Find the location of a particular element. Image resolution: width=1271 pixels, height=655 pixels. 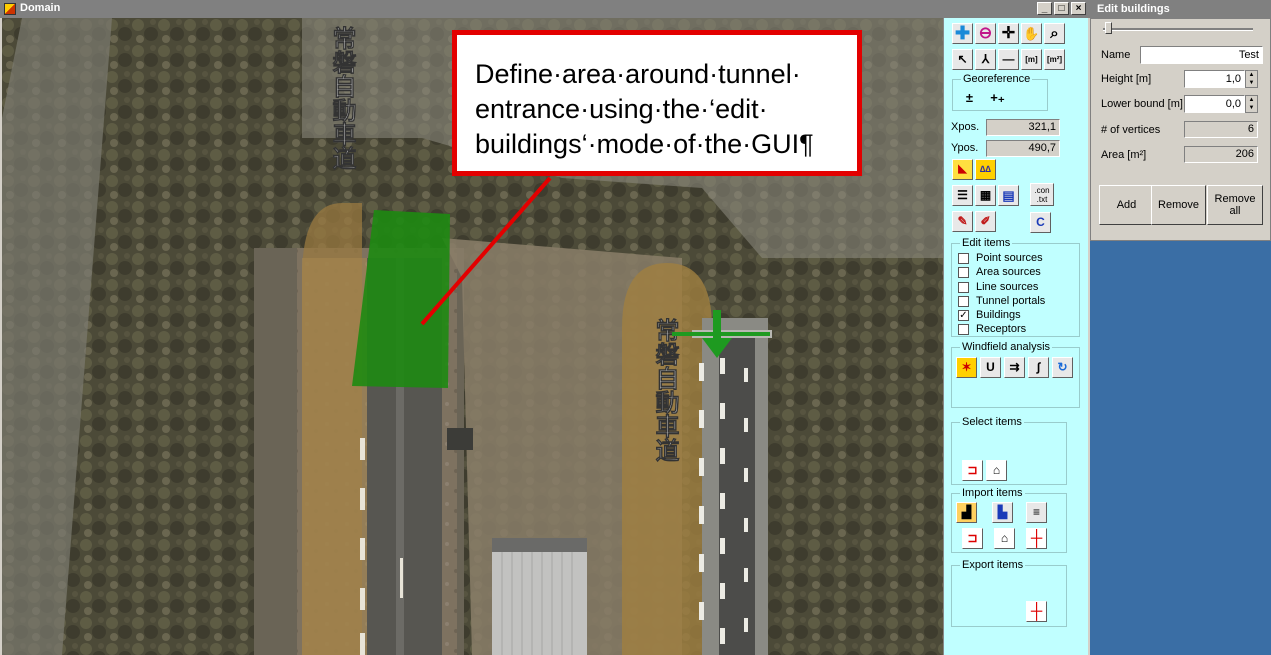

landscape-image-icon: ▦ is located at coordinates (985, 195).